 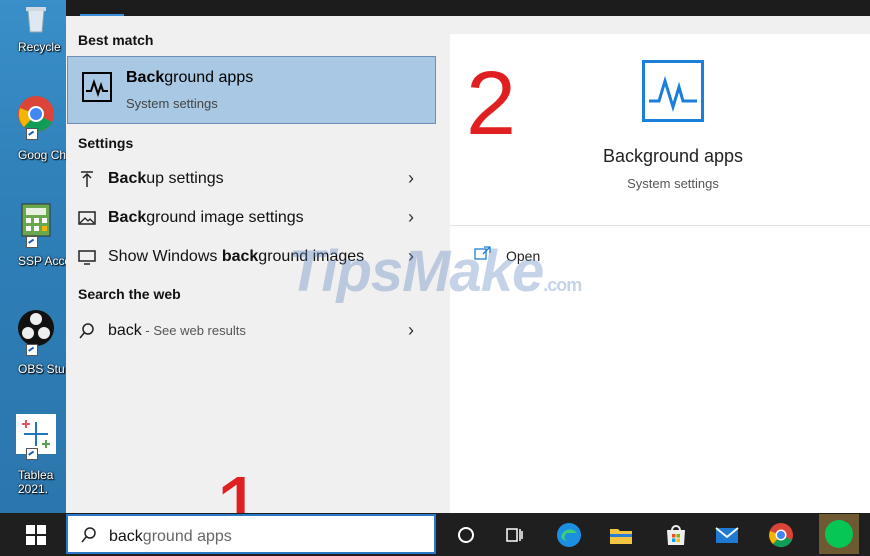 I want to click on image-icon, so click(x=87, y=218).